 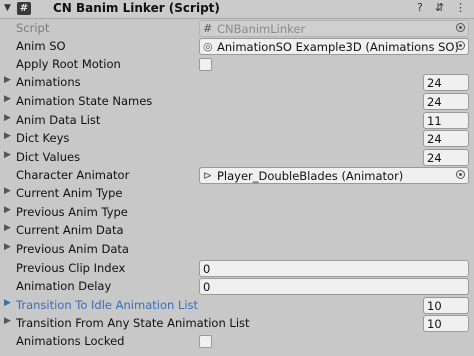 What do you see at coordinates (338, 47) in the screenshot?
I see `anim-so-value: AnimationSO Example3D (Animations SO)` at bounding box center [338, 47].